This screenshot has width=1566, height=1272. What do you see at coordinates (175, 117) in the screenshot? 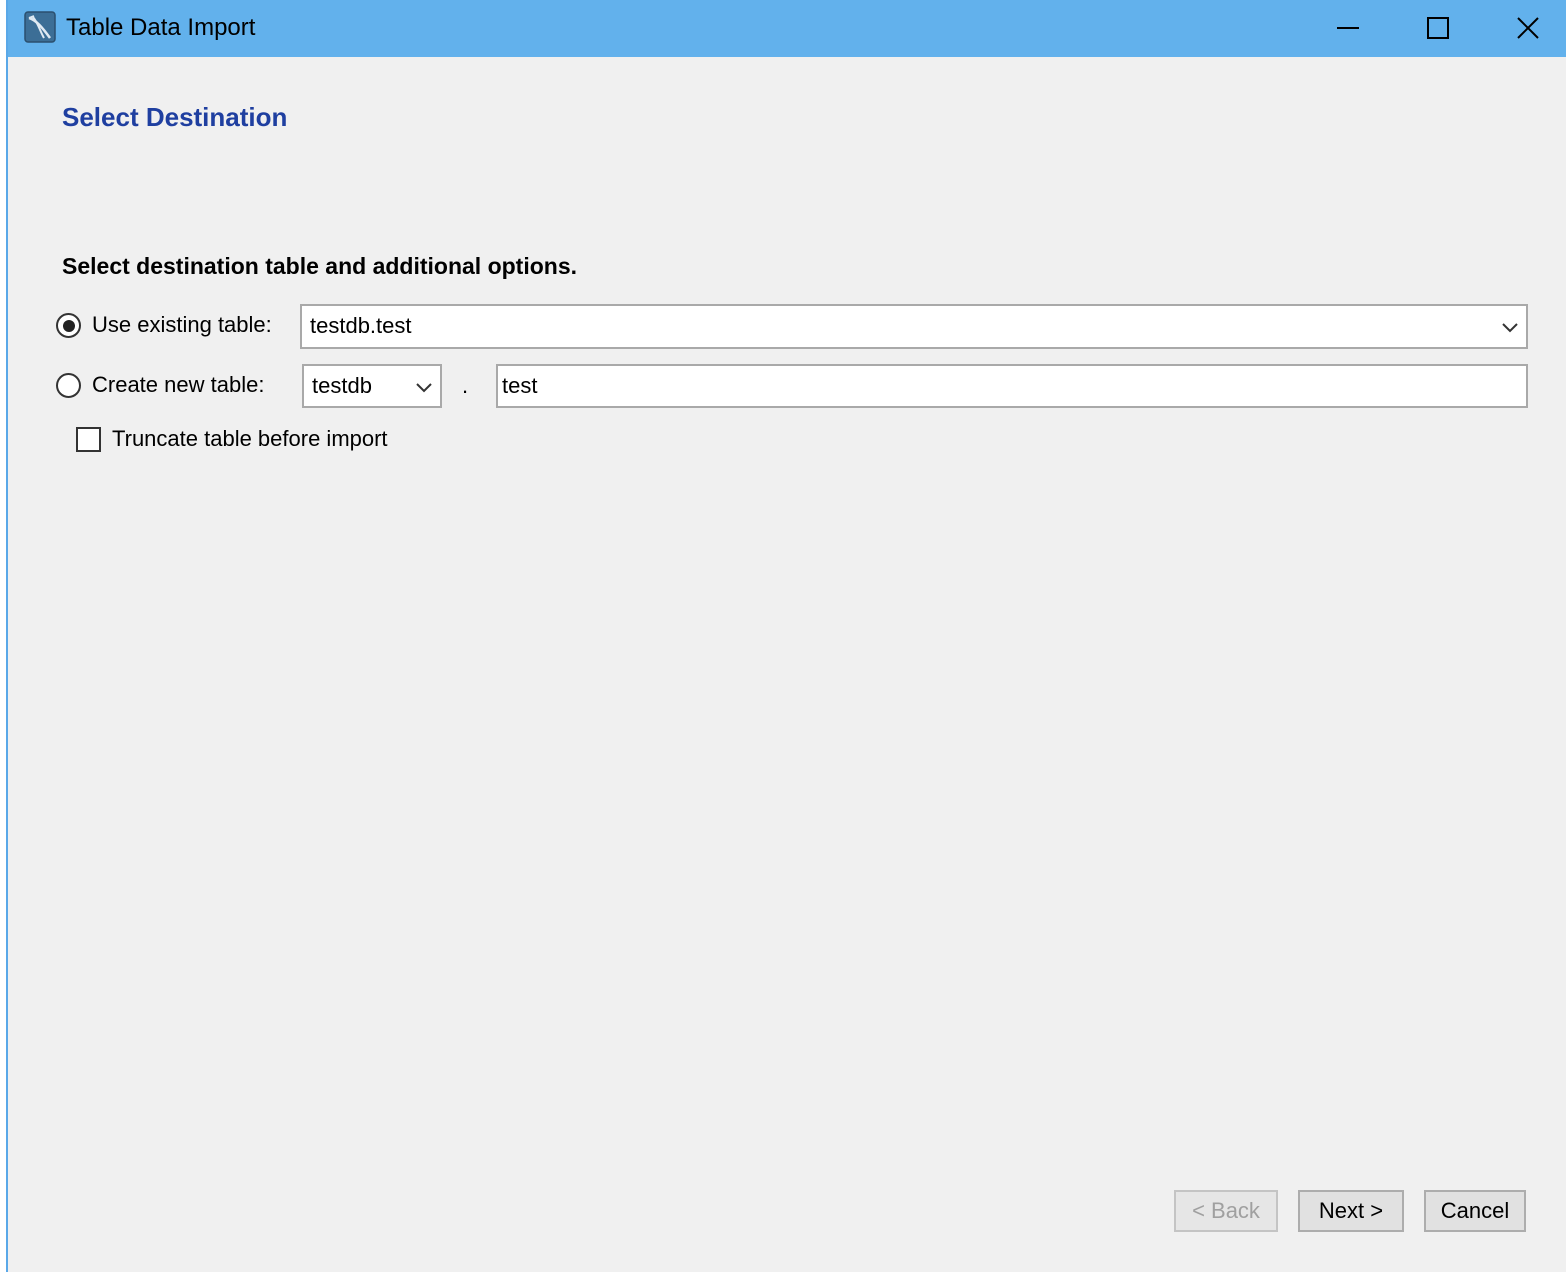
I see `page-title: Select Destination` at bounding box center [175, 117].